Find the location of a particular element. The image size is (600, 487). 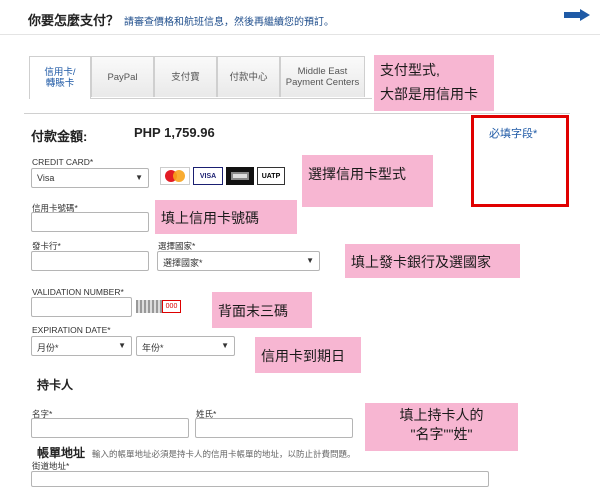

note-payment-type: 支付型式, 大部是用信用卡 is located at coordinates (434, 83).